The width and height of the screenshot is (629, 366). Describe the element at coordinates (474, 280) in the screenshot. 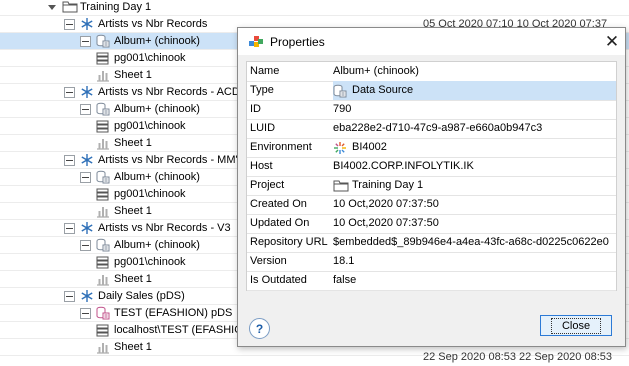

I see `property-value: false` at that location.